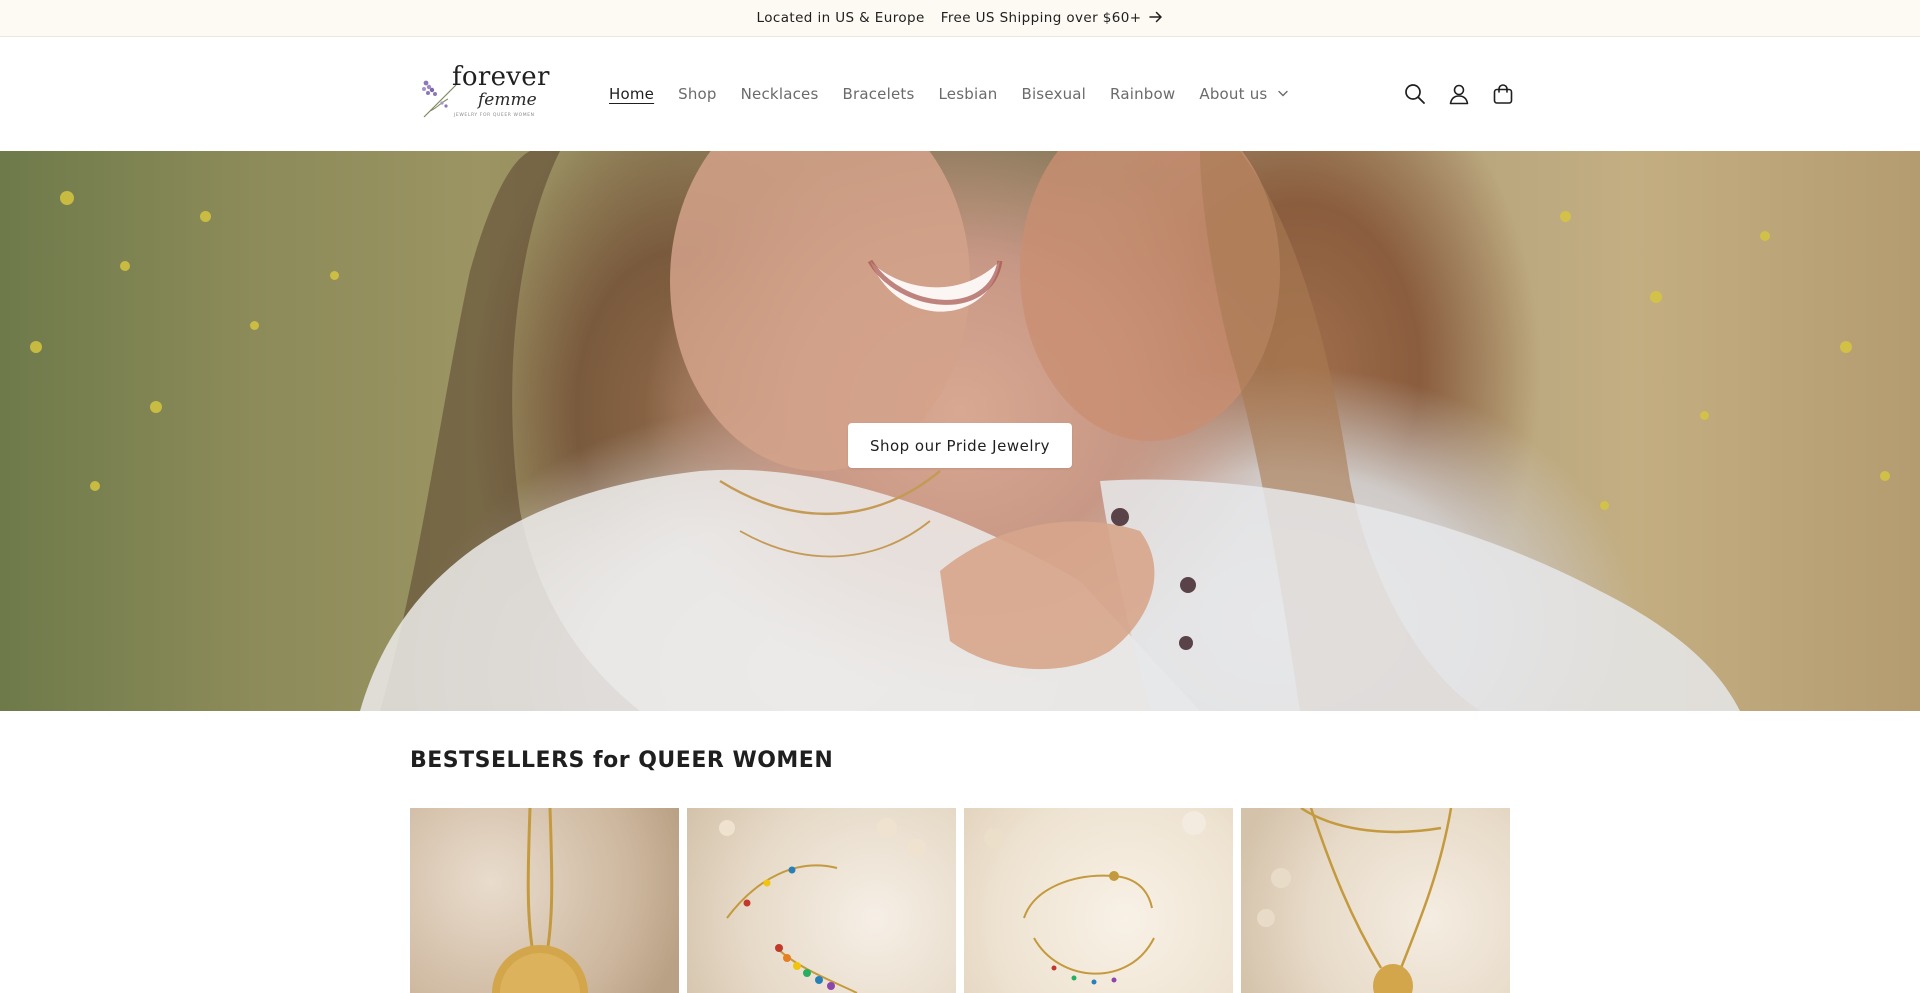 This screenshot has height=993, width=1920. What do you see at coordinates (1095, 898) in the screenshot?
I see `gold-beaded-bracelet-image` at bounding box center [1095, 898].